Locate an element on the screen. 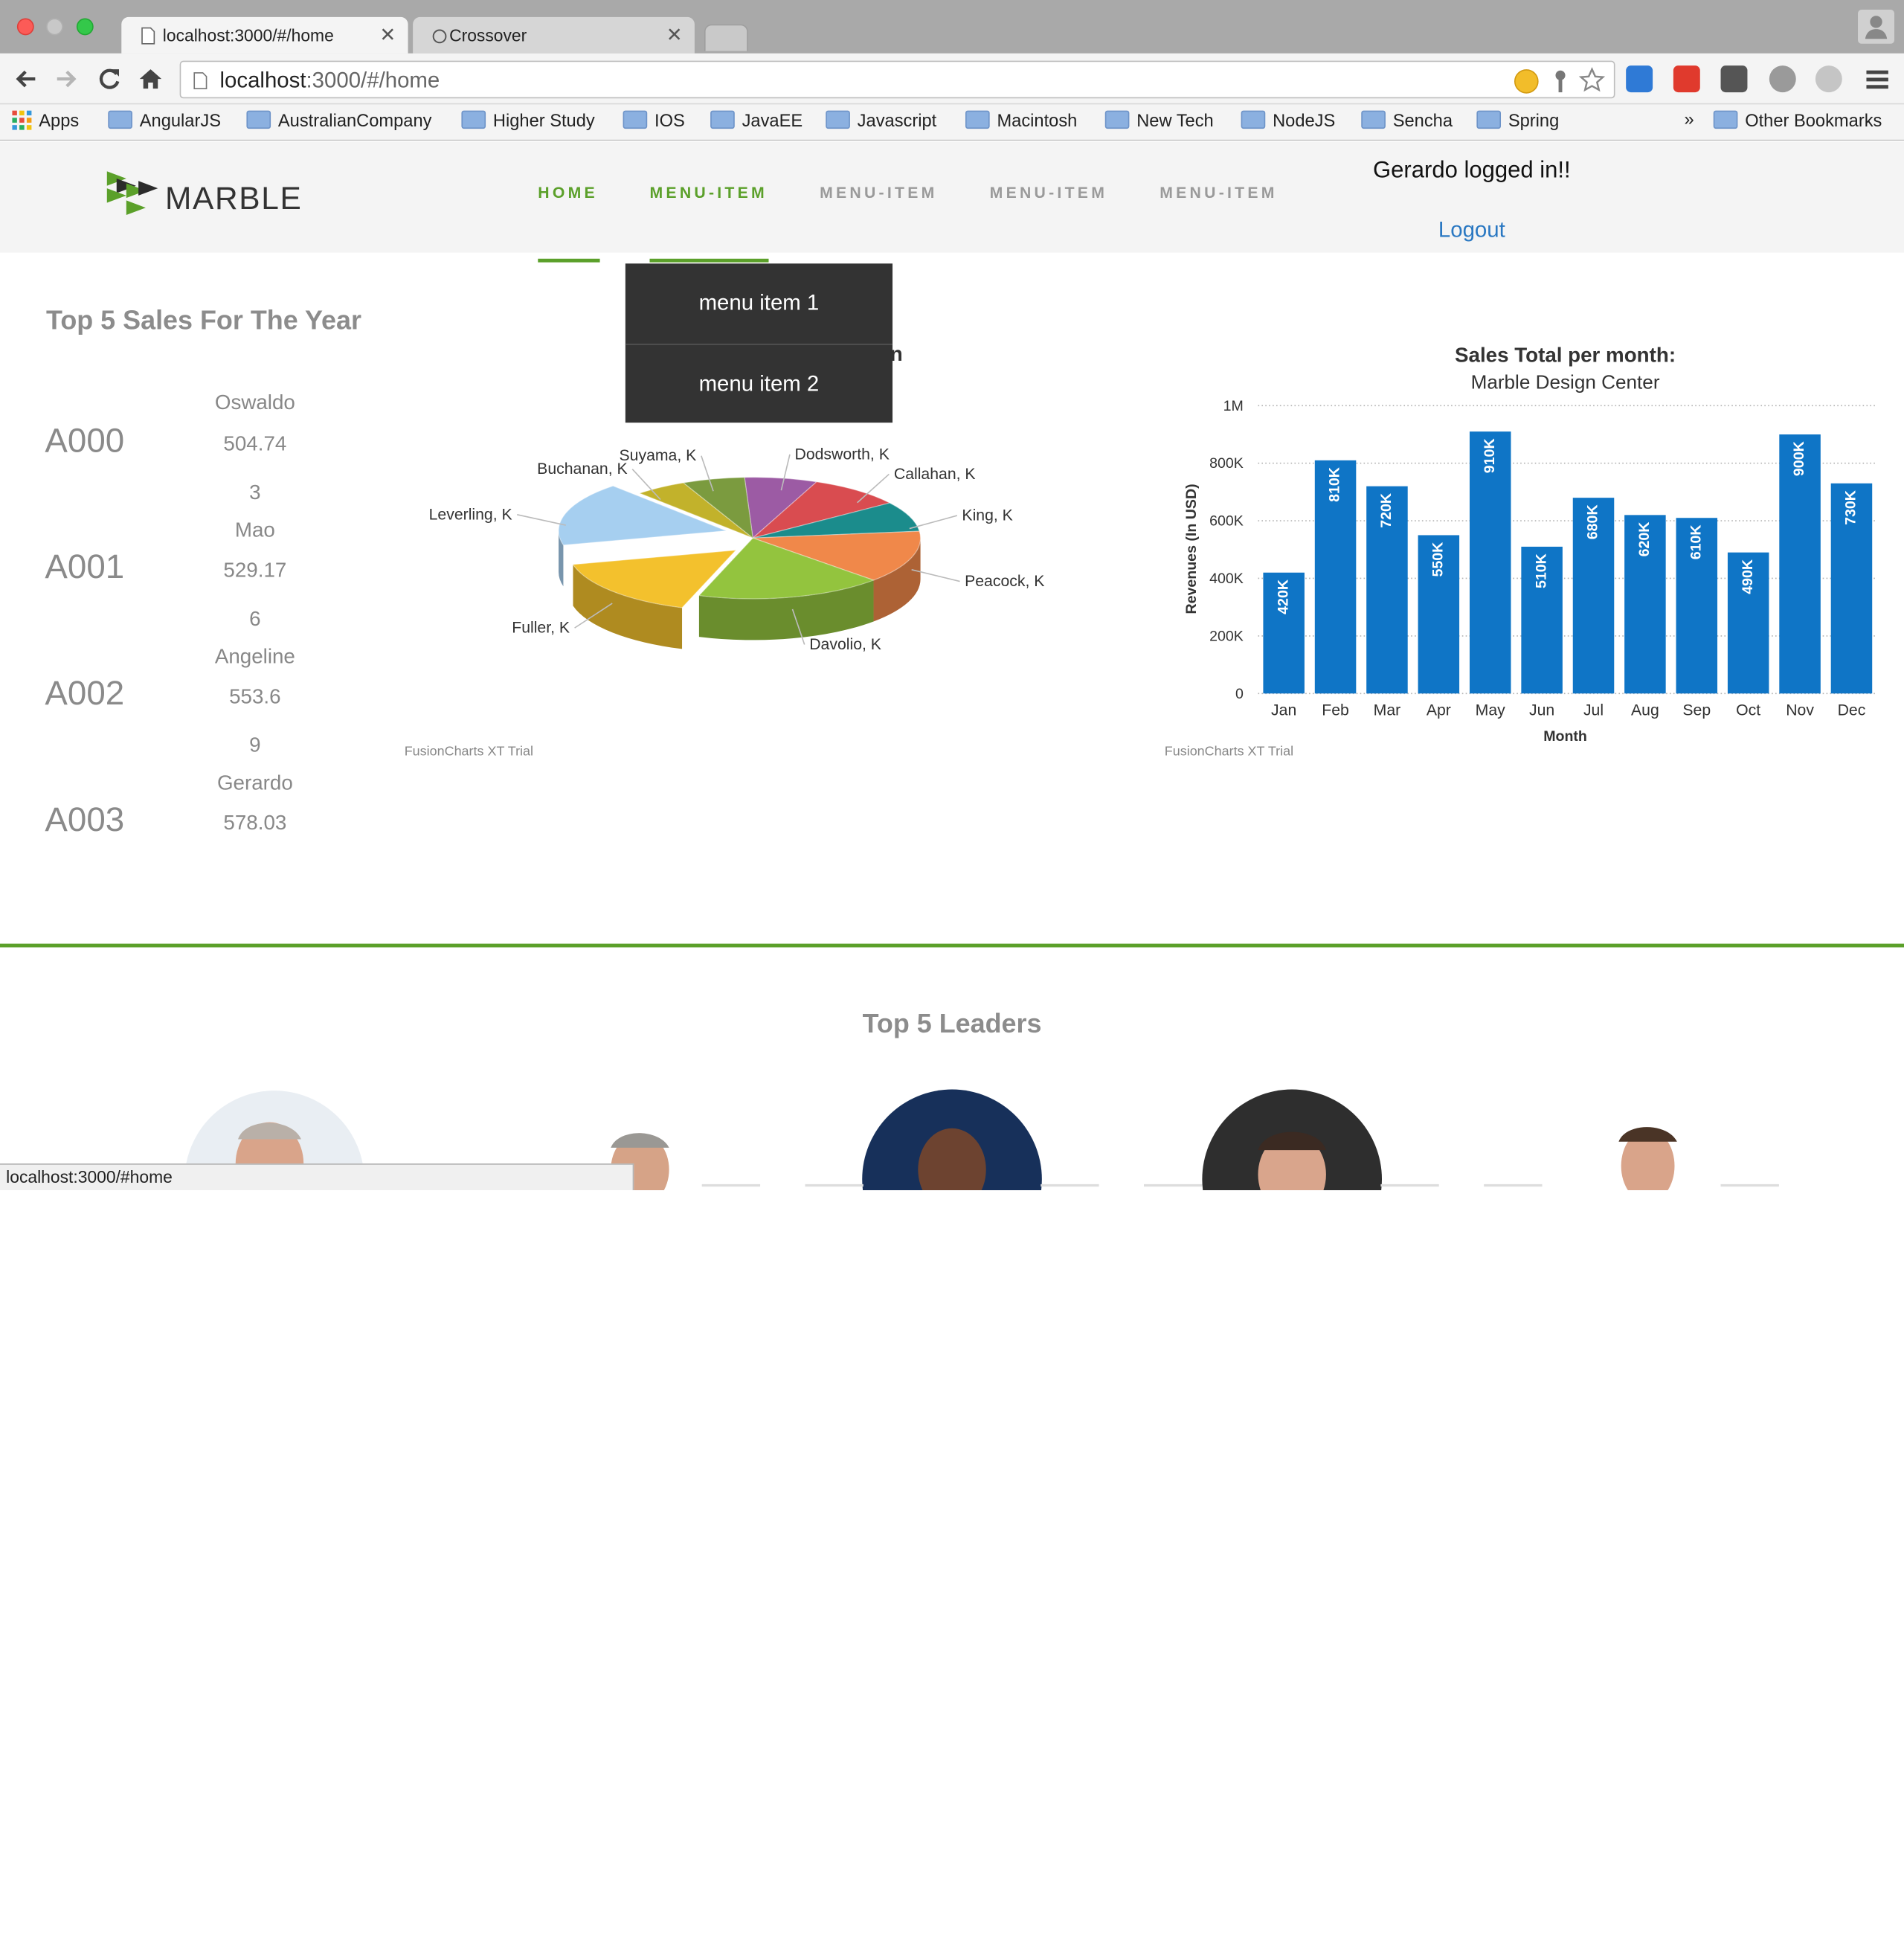 Image resolution: width=1904 pixels, height=1943 pixels. bookmark-folder-nodejs: NodeJS is located at coordinates (1289, 121).